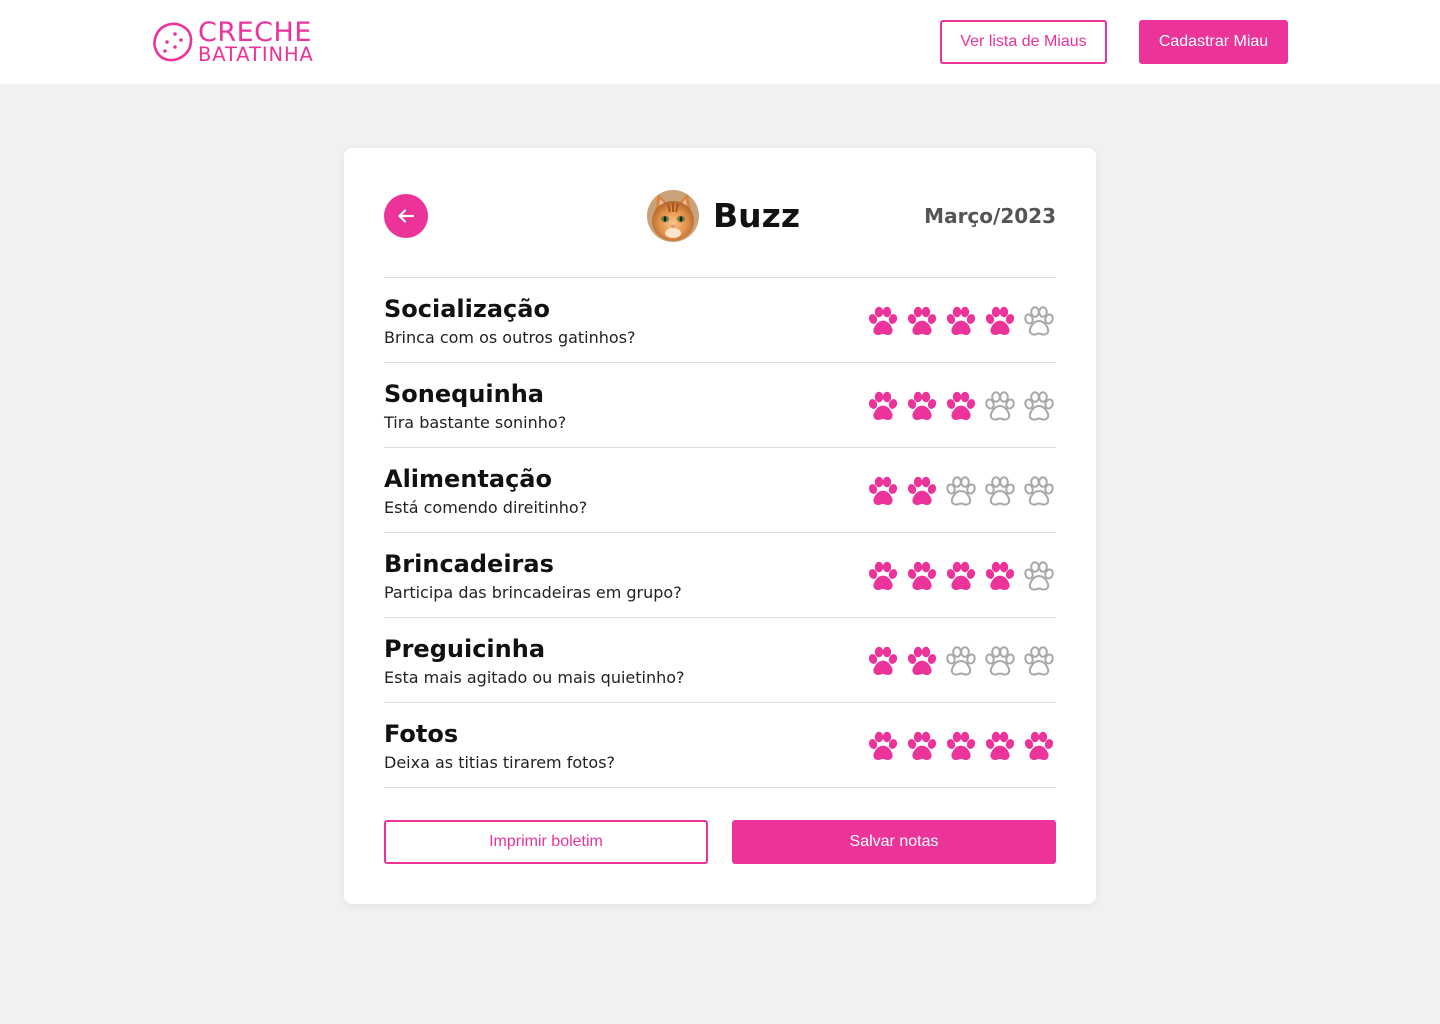  What do you see at coordinates (469, 564) in the screenshot?
I see `rating-category-title: Brincadeiras` at bounding box center [469, 564].